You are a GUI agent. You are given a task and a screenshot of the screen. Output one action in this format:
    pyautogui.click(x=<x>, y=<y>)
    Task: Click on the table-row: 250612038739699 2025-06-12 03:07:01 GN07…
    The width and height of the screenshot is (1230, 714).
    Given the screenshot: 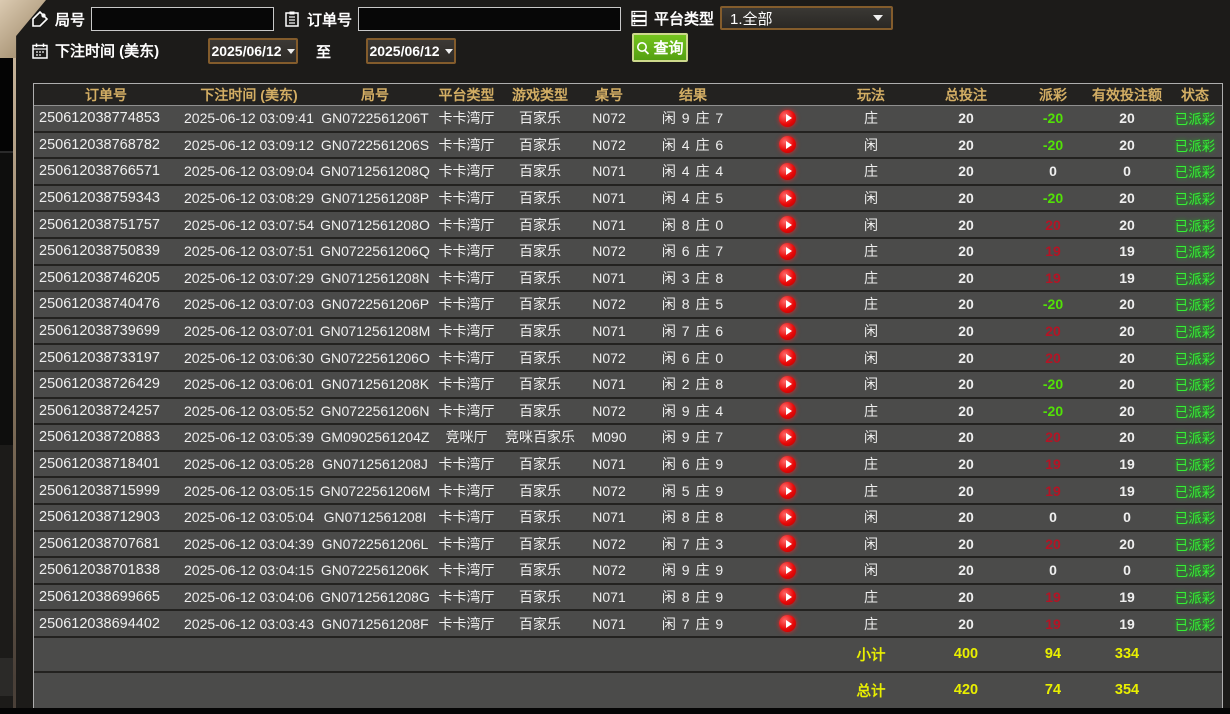 What is the action you would take?
    pyautogui.click(x=628, y=332)
    